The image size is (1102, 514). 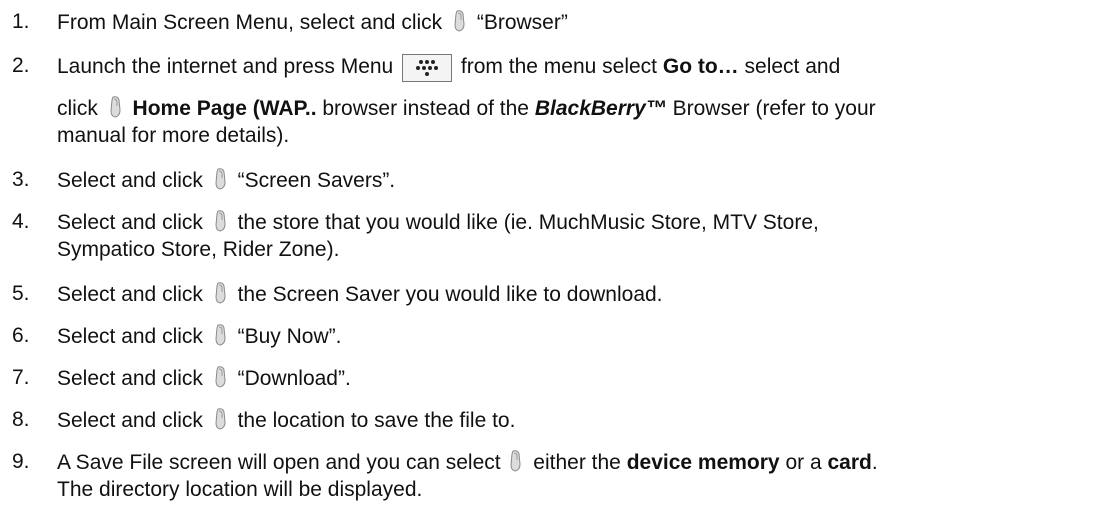 What do you see at coordinates (294, 378) in the screenshot?
I see `step-text-part: “Download”.` at bounding box center [294, 378].